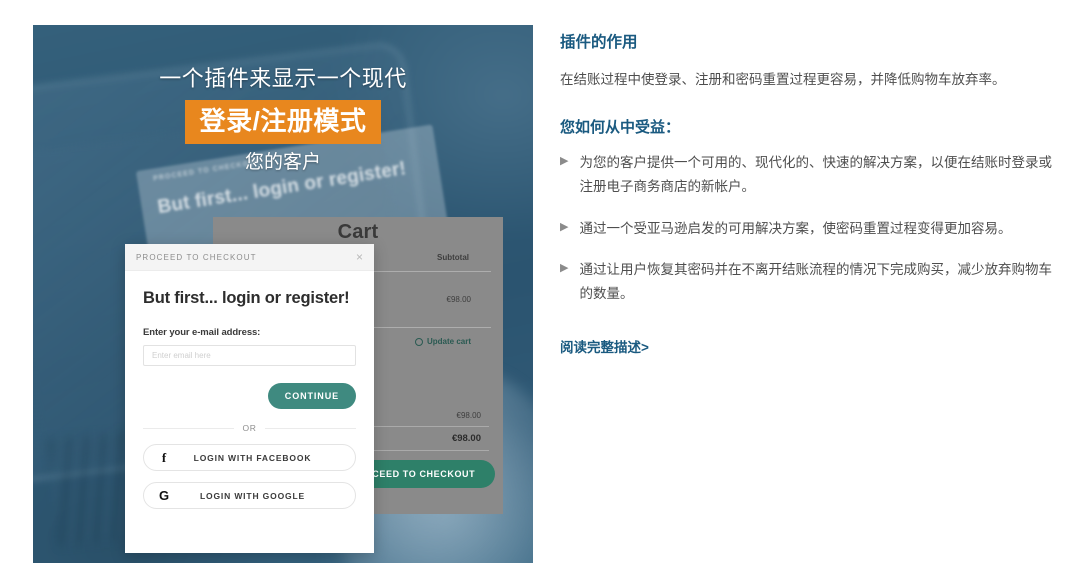 The height and width of the screenshot is (567, 1081). What do you see at coordinates (358, 232) in the screenshot?
I see `cart-page-title: Cart` at bounding box center [358, 232].